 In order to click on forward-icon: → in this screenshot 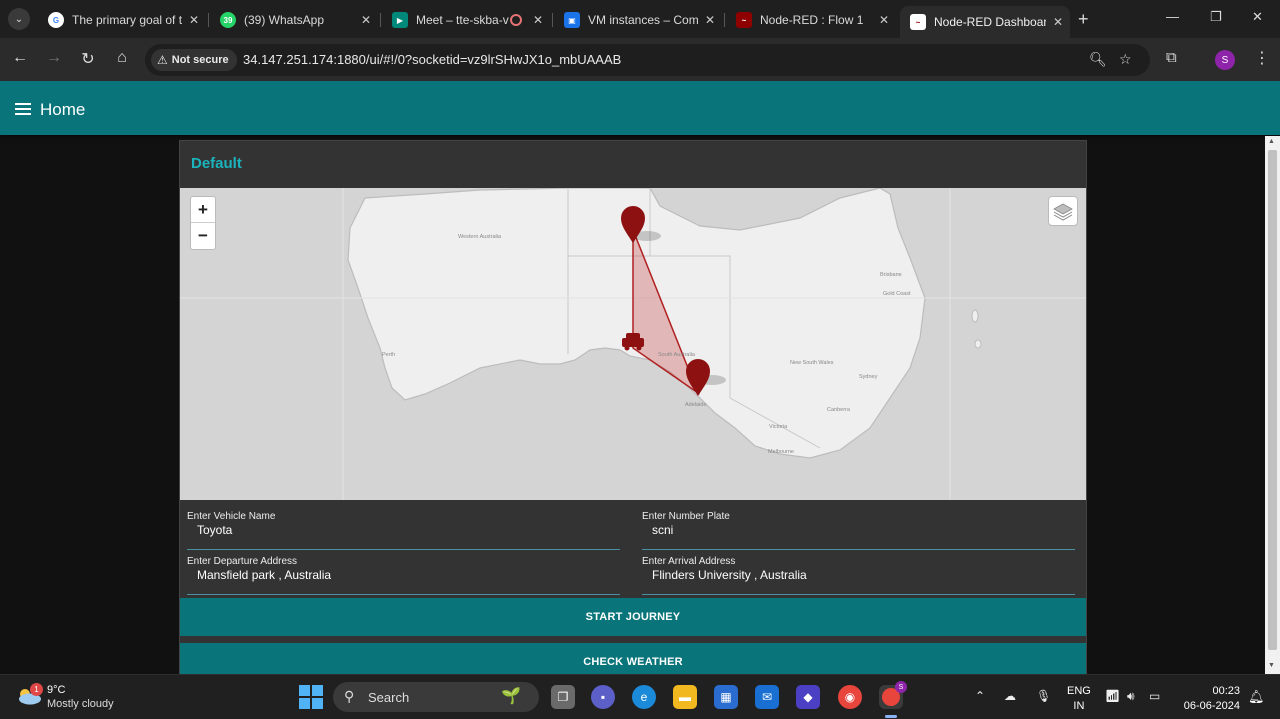, I will do `click(54, 58)`.